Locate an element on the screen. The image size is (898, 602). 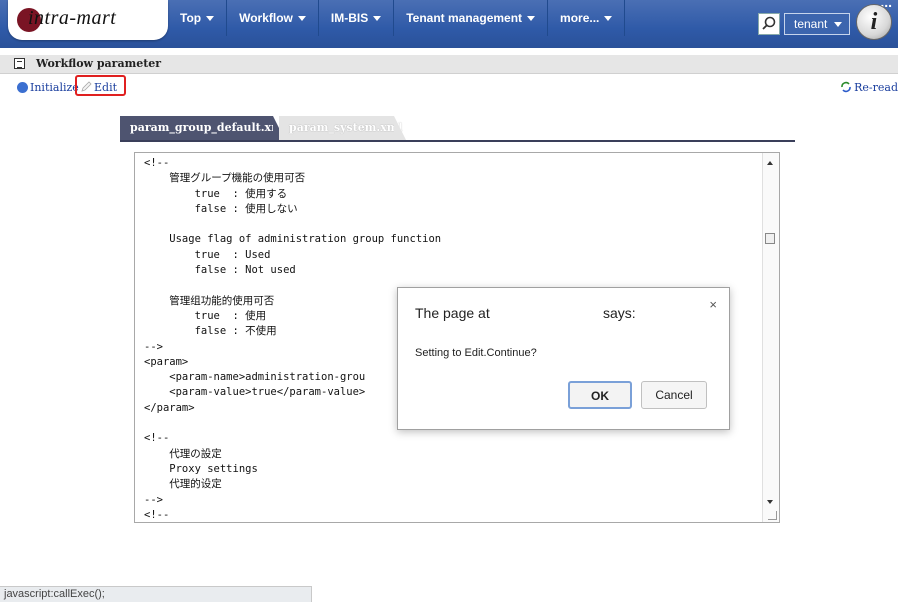
reload-icon is located at coordinates (846, 87).